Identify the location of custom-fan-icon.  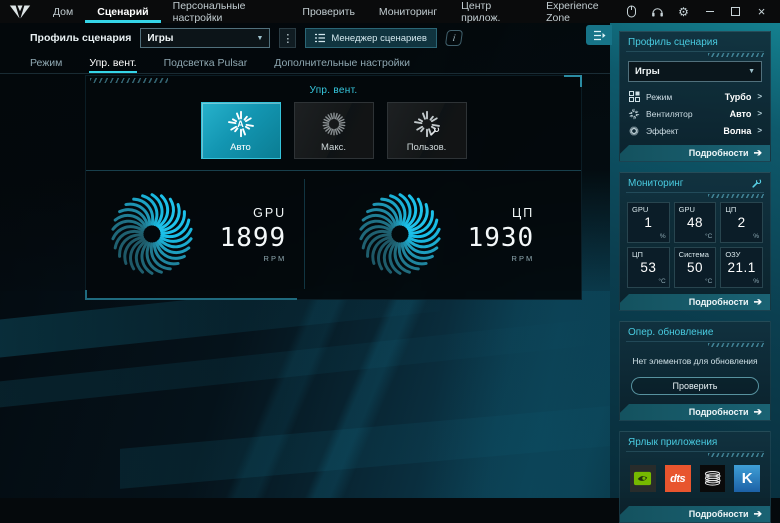
(427, 124).